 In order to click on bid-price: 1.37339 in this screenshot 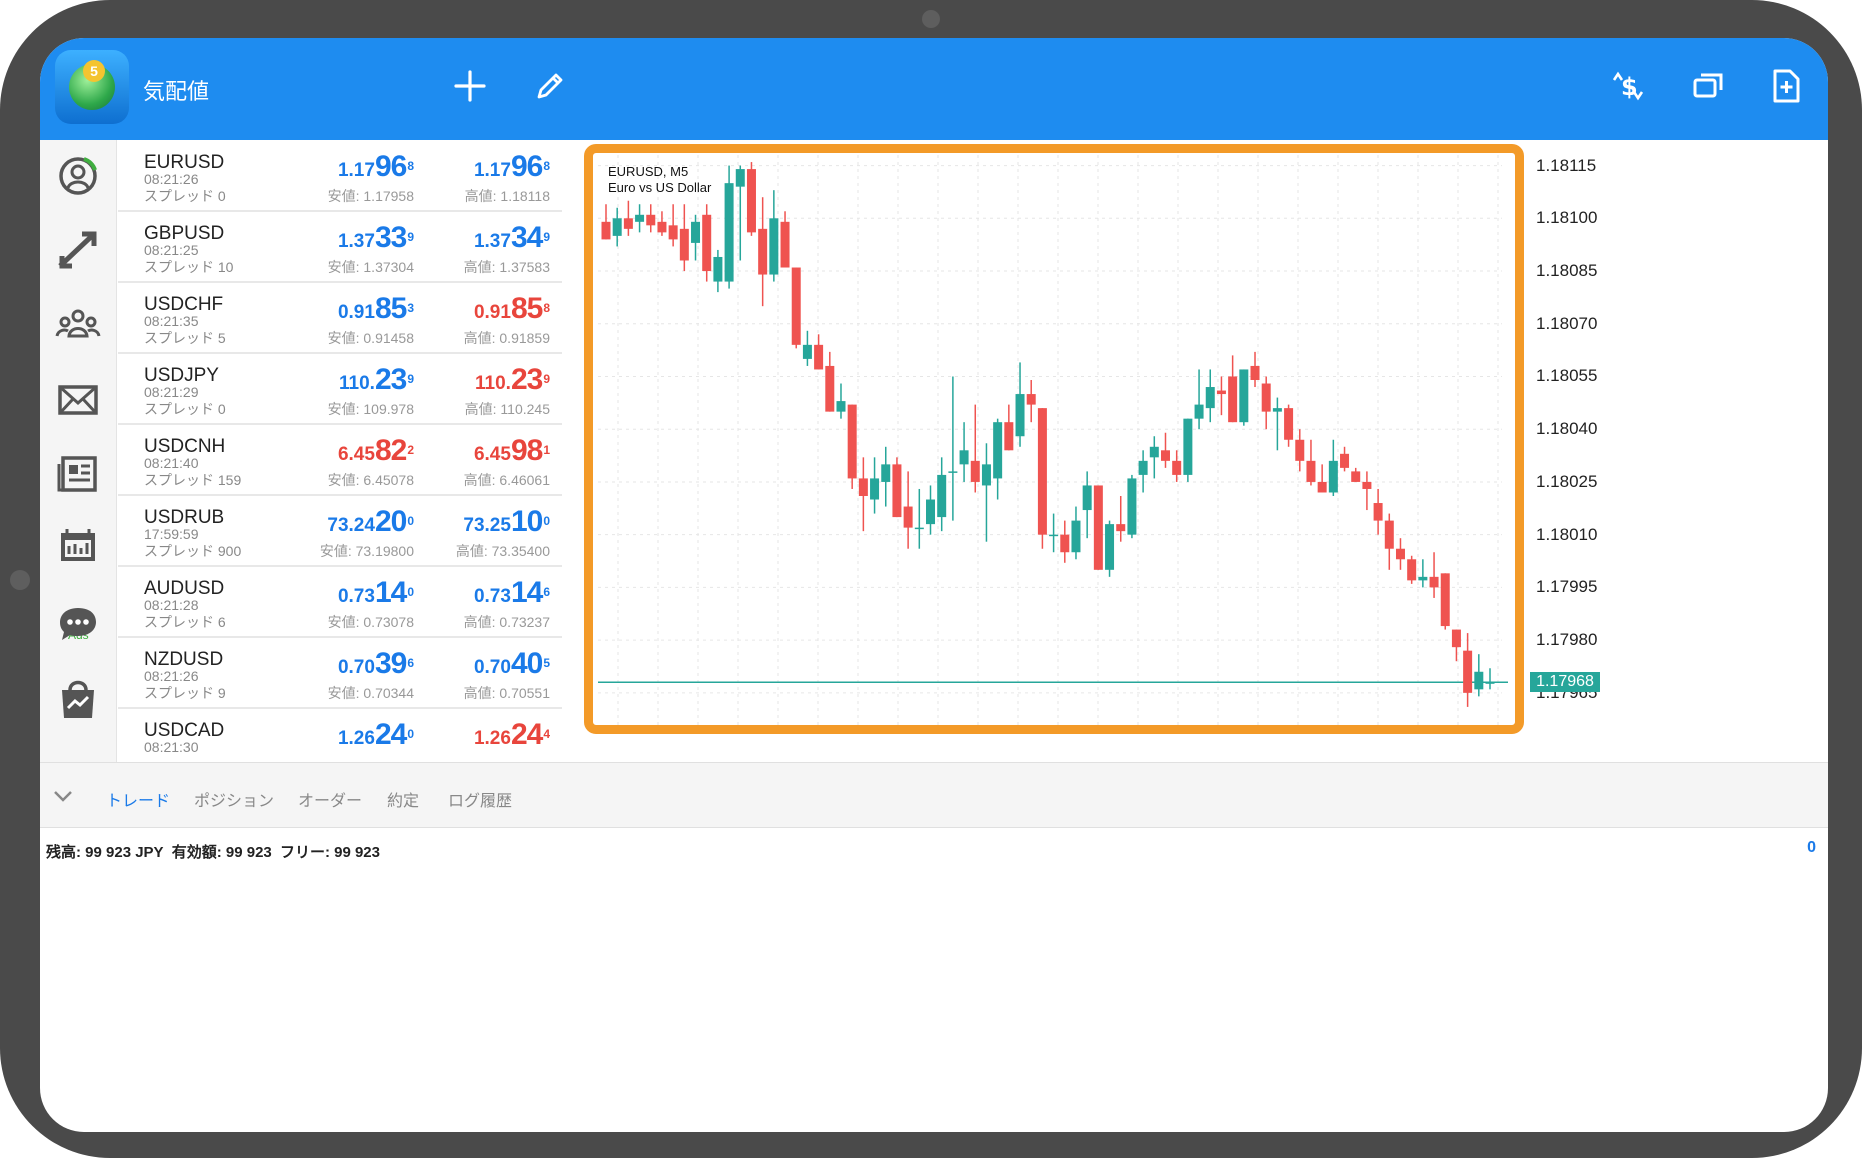, I will do `click(376, 238)`.